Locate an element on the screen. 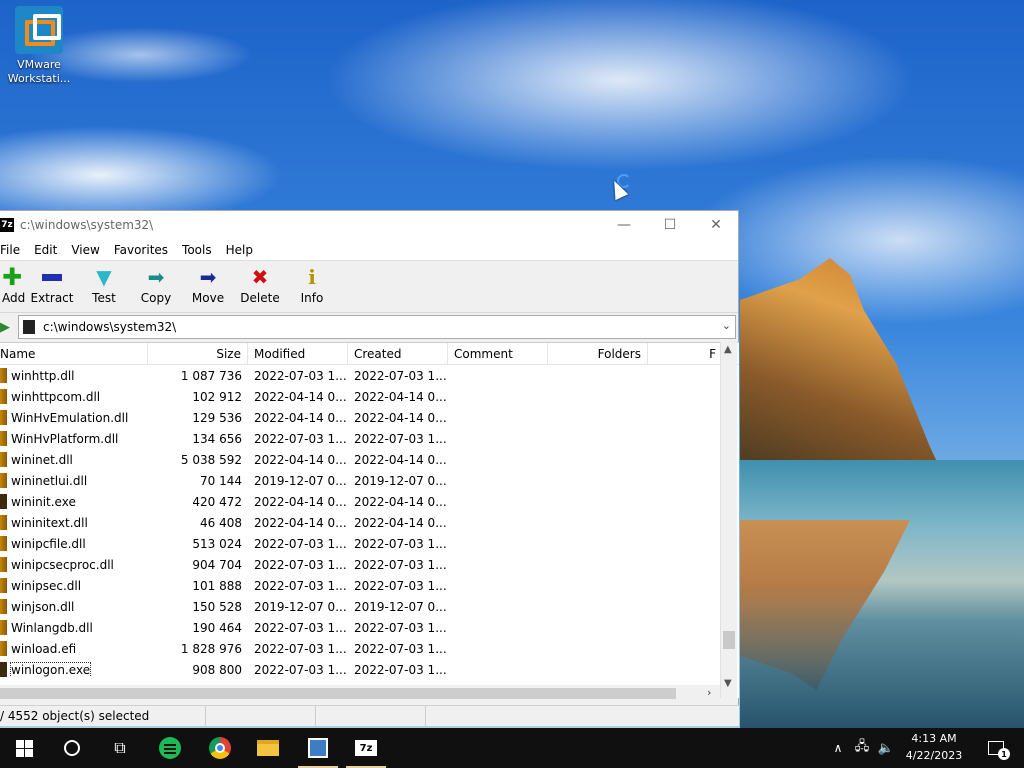  vertical-scrollbar: ▲ ▼ is located at coordinates (728, 520).